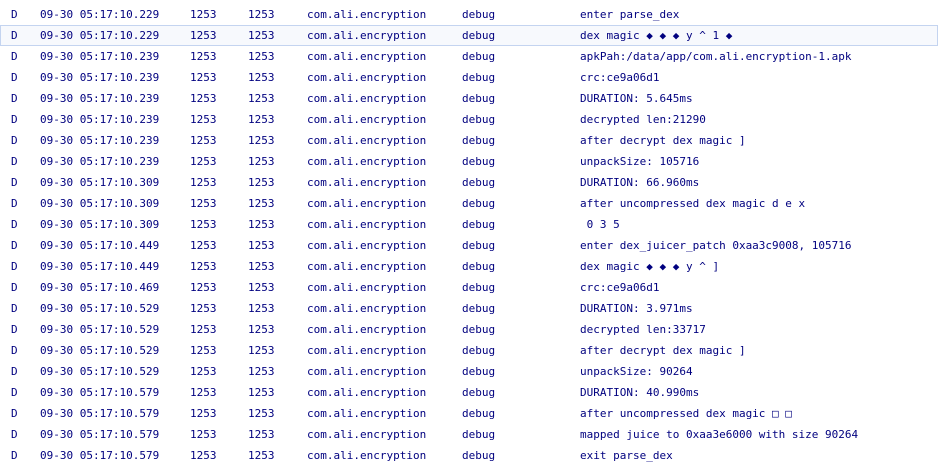 The height and width of the screenshot is (466, 938). Describe the element at coordinates (636, 308) in the screenshot. I see `log-message: DURATION: 3.971ms` at that location.